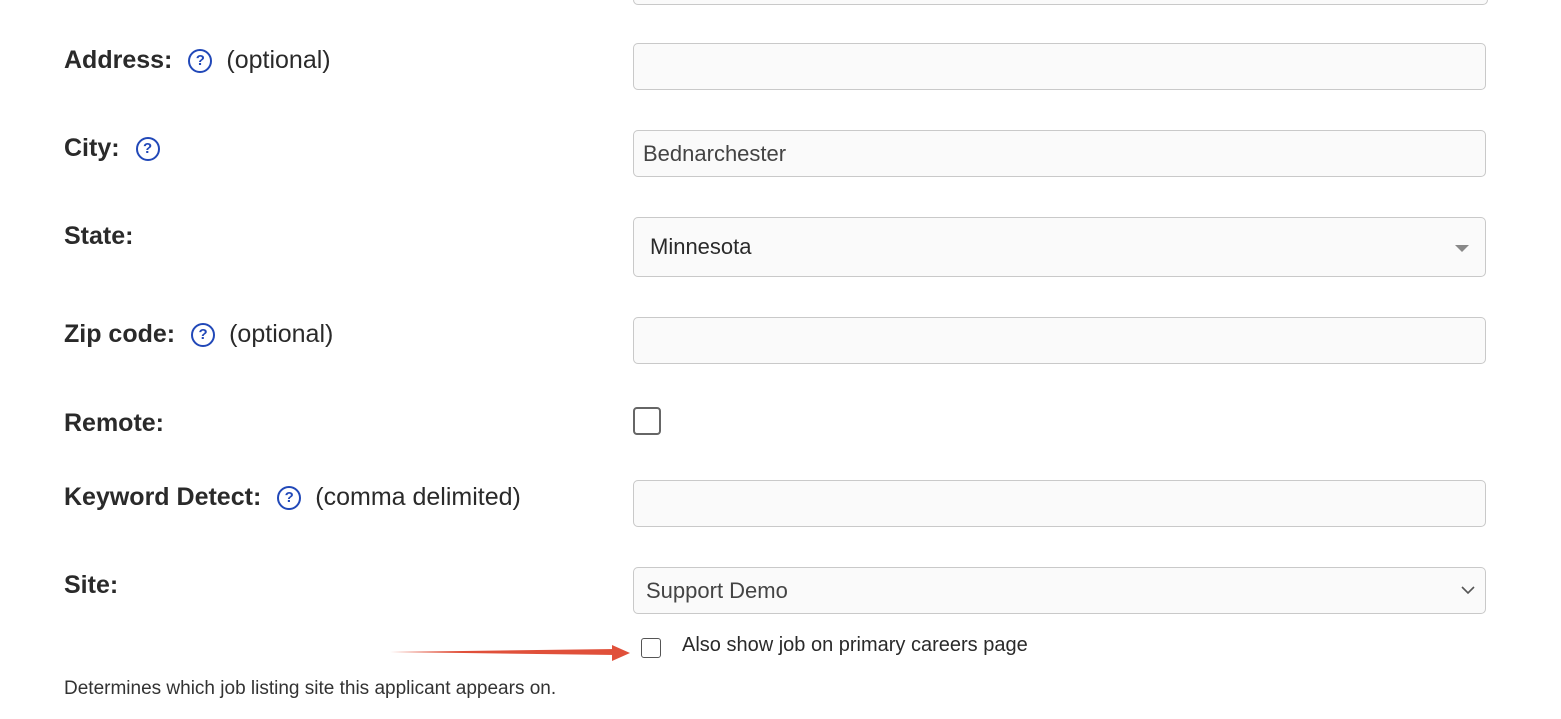 This screenshot has height=719, width=1561. Describe the element at coordinates (1059, 247) in the screenshot. I see `state-select: Minnesota` at that location.